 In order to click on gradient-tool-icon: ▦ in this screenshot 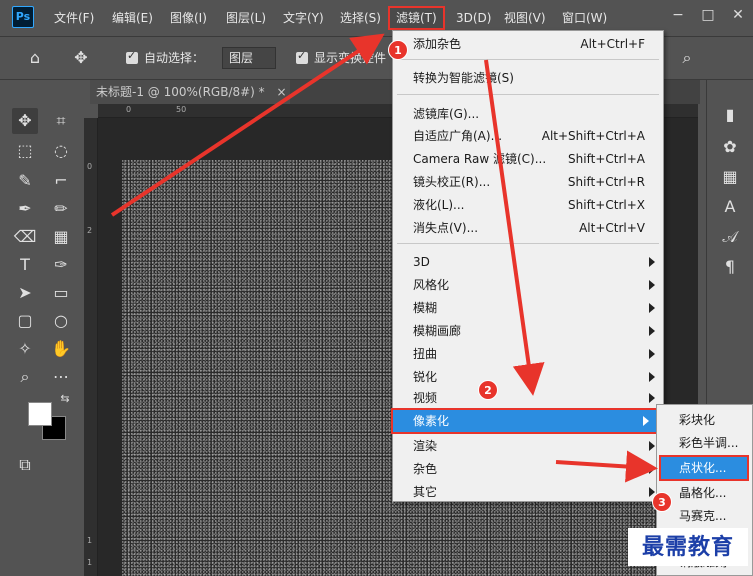, I will do `click(61, 237)`.